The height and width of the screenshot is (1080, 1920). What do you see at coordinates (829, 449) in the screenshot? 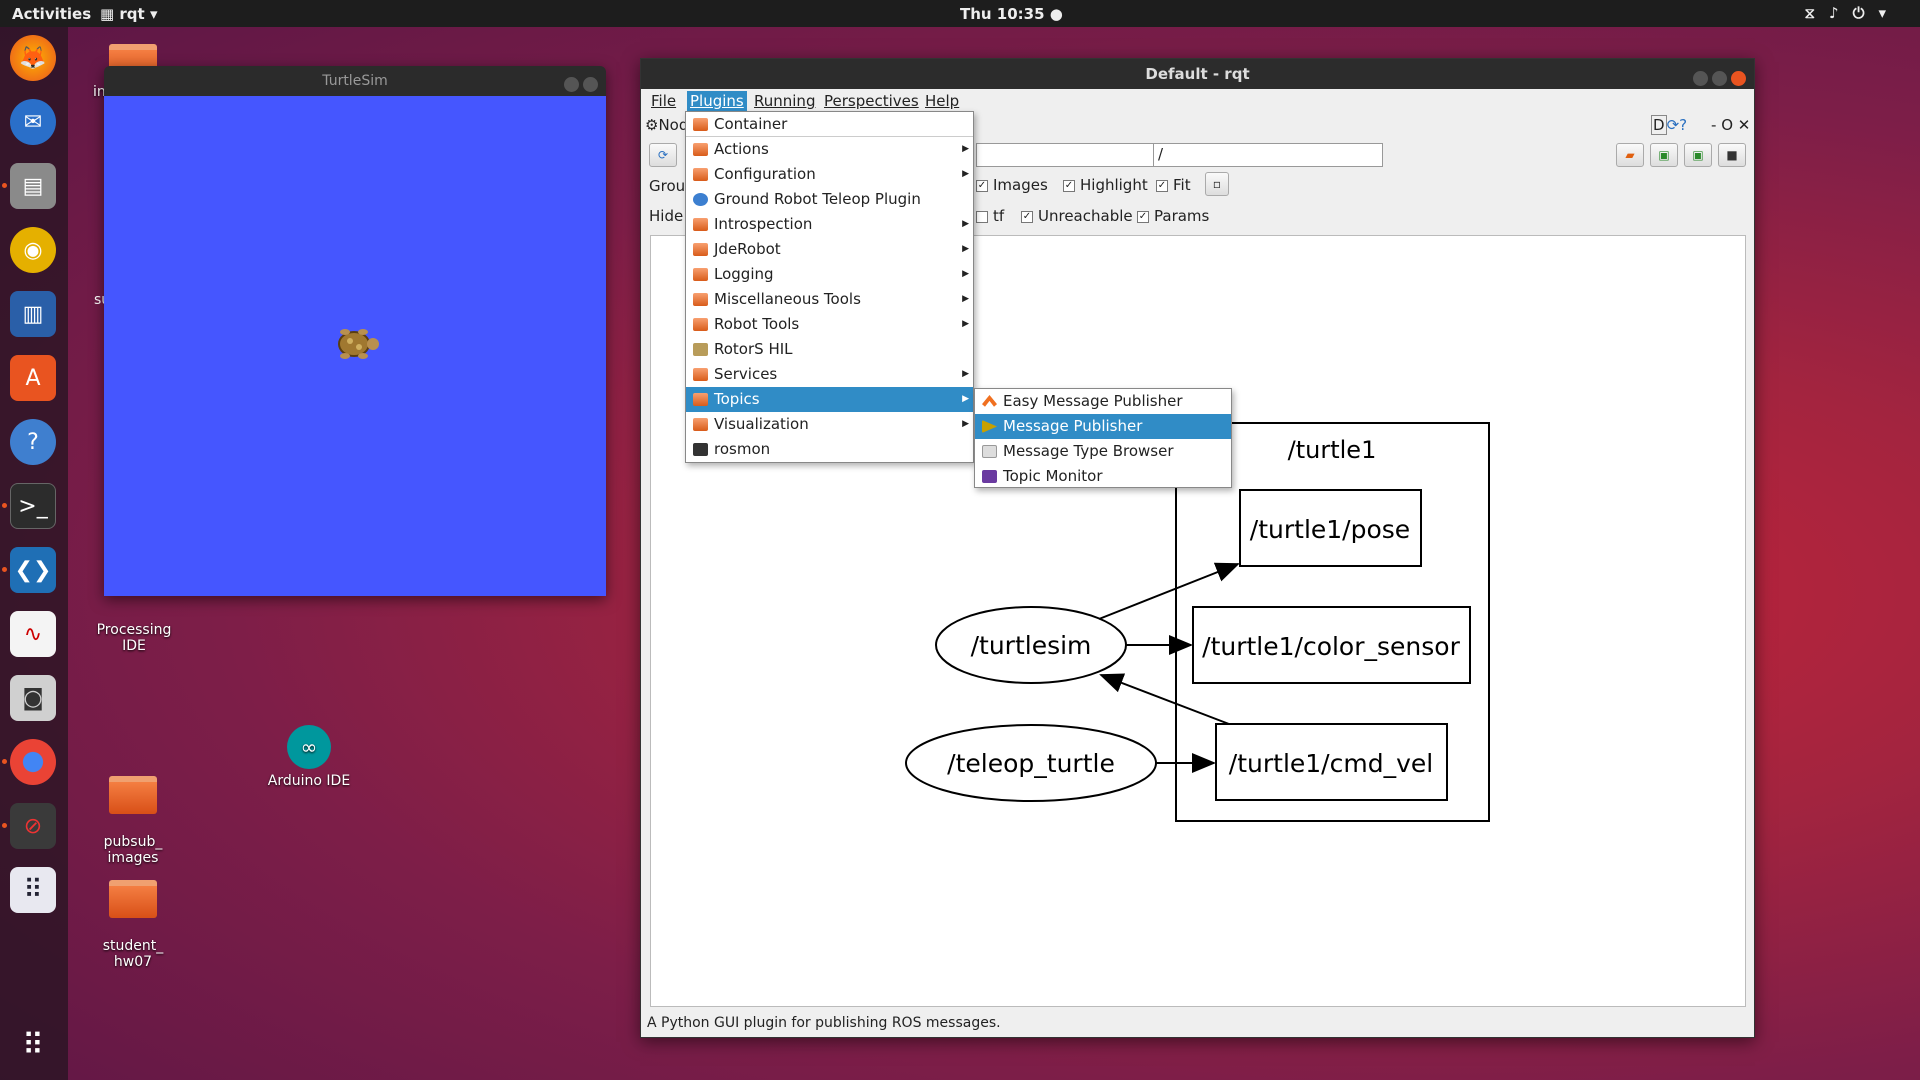
I see `menu-item: rosmon` at bounding box center [829, 449].